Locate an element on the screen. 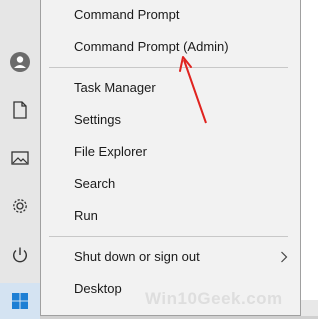  menu-item-label: Shut down or sign out is located at coordinates (137, 256).